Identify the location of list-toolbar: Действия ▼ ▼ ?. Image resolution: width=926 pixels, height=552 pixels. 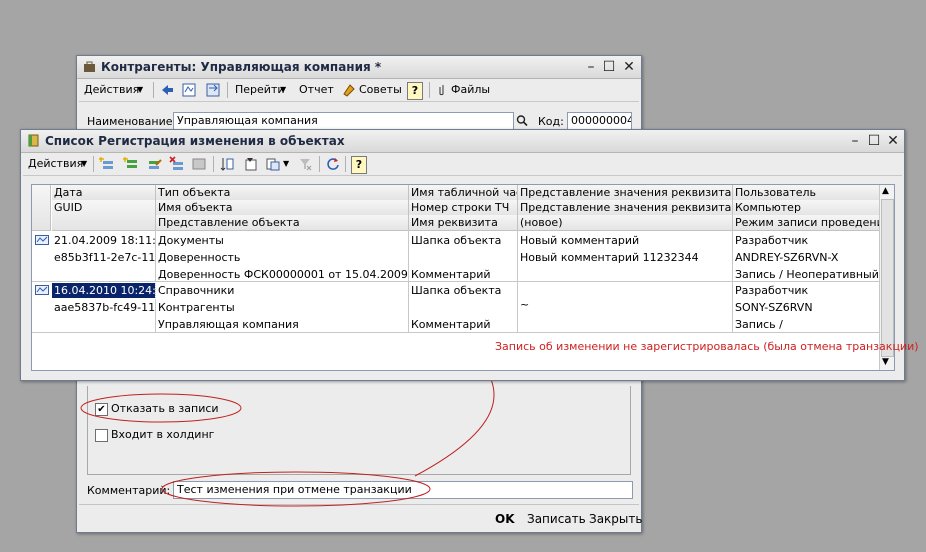
(462, 164).